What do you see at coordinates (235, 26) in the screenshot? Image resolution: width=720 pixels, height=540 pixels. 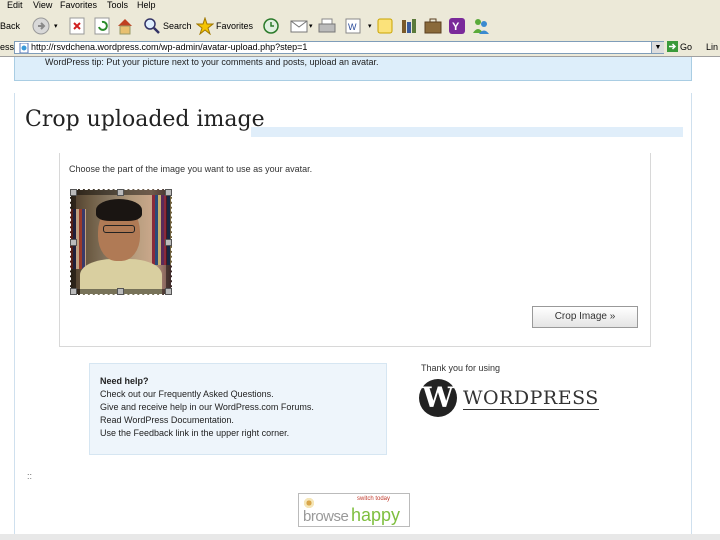 I see `favorites-label: Favorites` at bounding box center [235, 26].